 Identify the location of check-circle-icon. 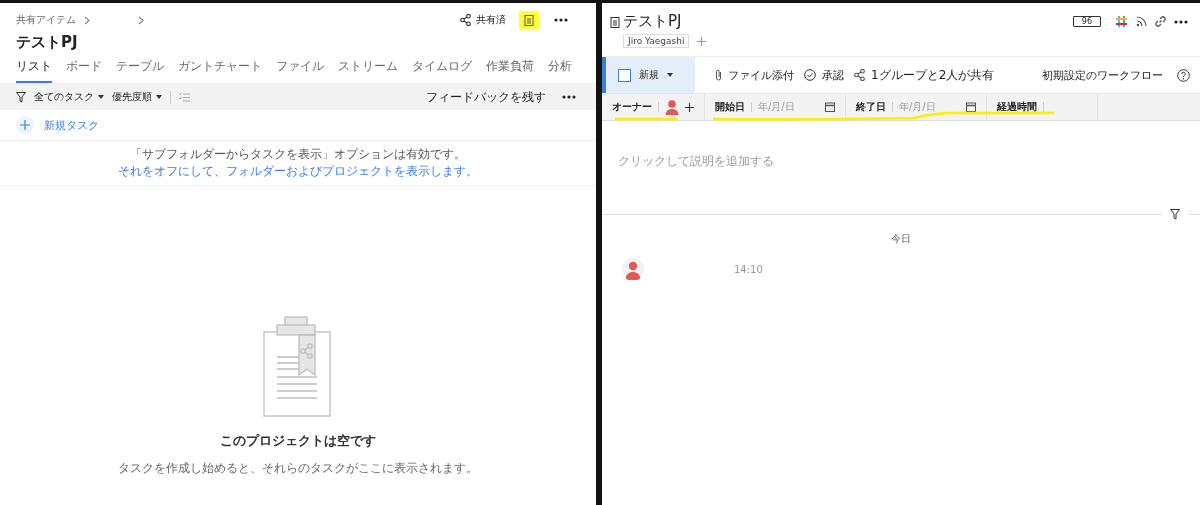
(810, 75).